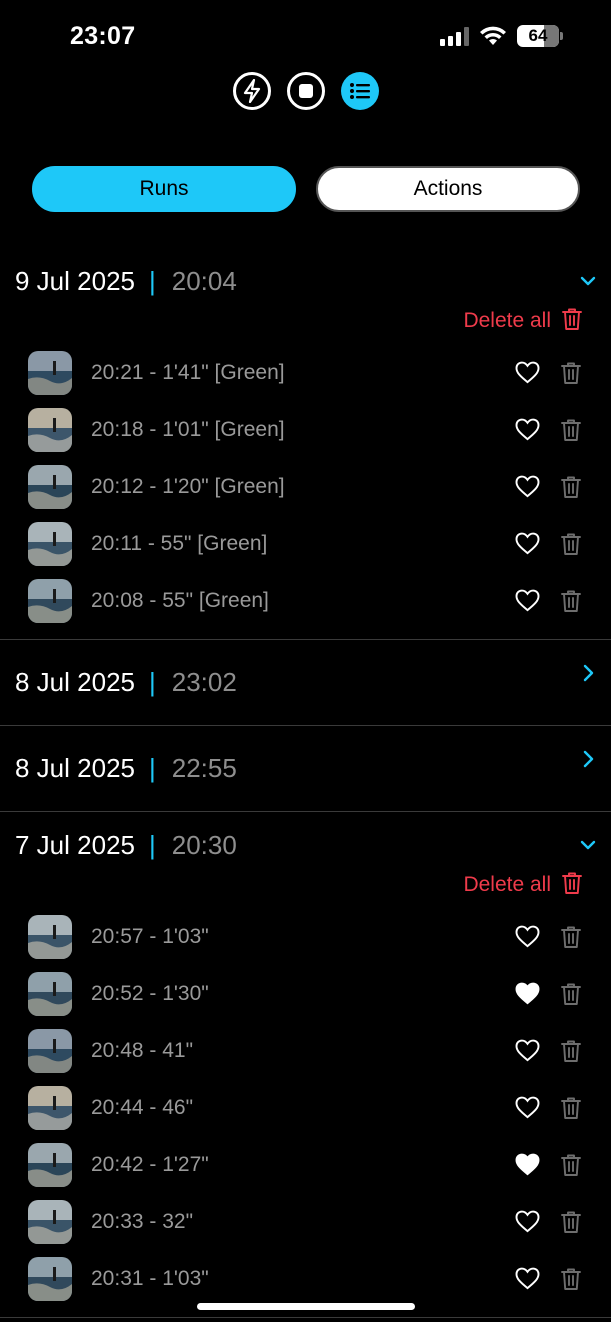 This screenshot has width=611, height=1322. What do you see at coordinates (305, 993) in the screenshot?
I see `run-item: 20:52 - 1'30"` at bounding box center [305, 993].